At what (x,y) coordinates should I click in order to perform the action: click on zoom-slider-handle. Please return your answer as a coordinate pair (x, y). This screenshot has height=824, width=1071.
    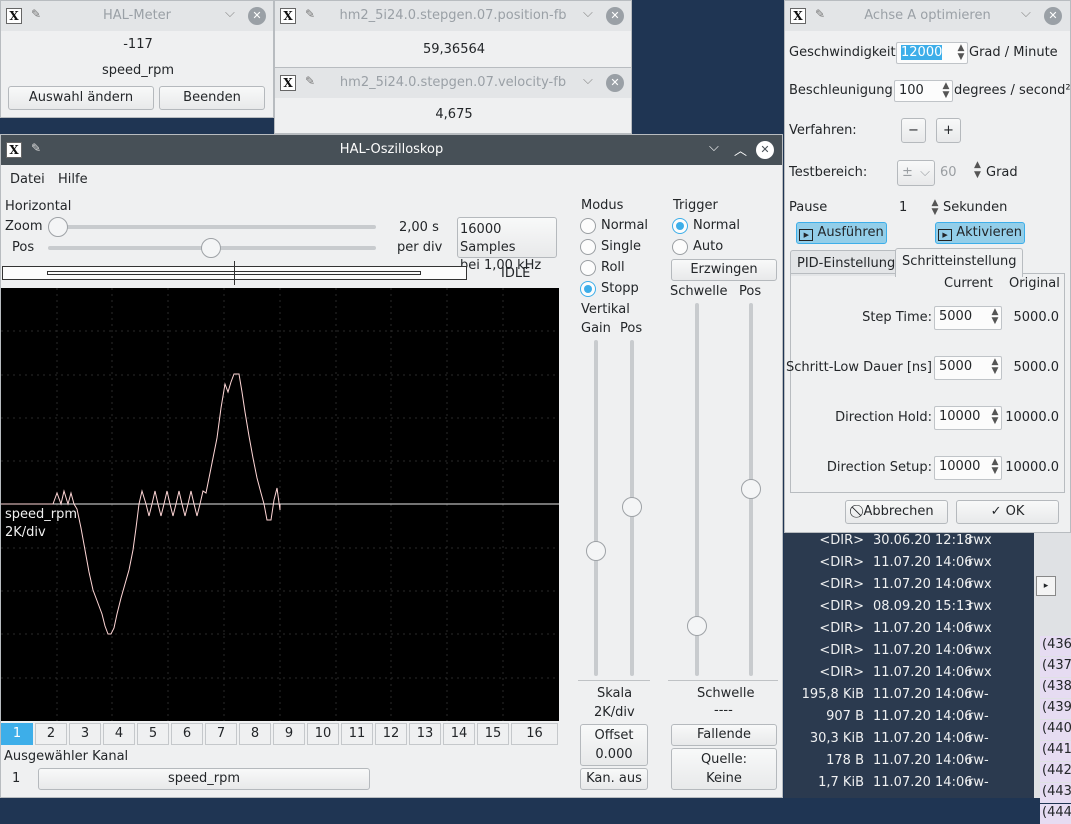
    Looking at the image, I should click on (58, 227).